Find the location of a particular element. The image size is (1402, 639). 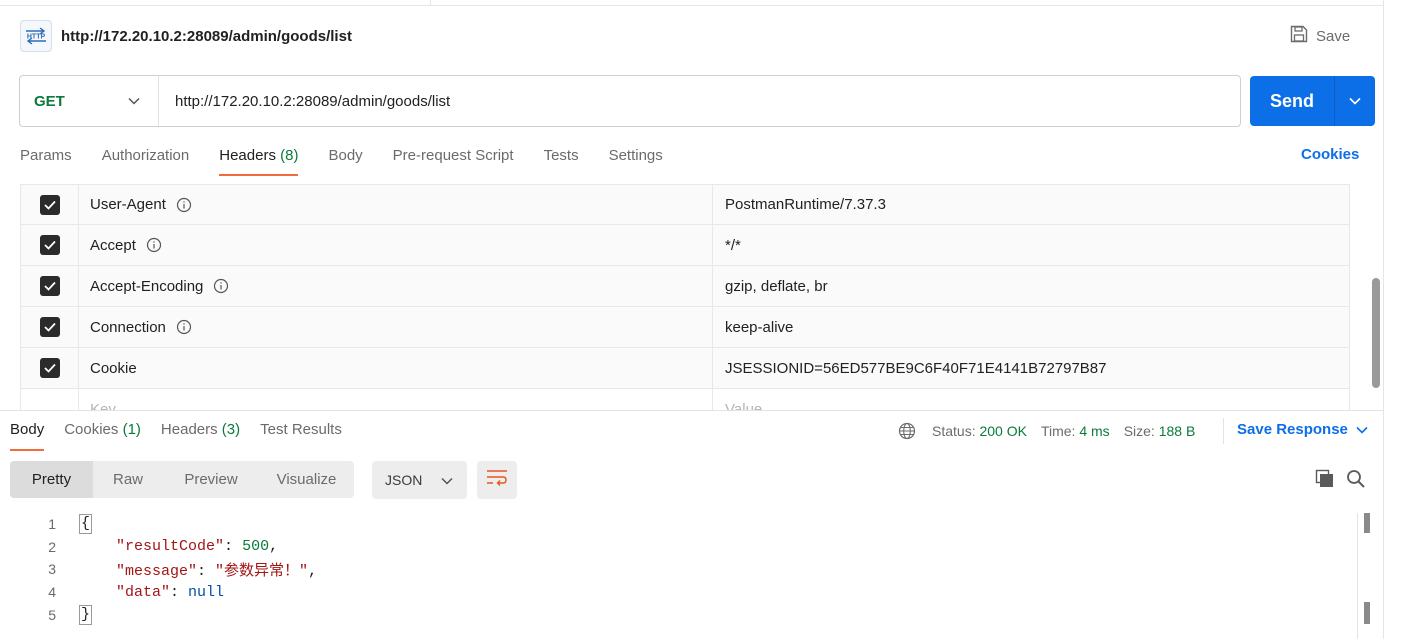

code-line: 4 "data": null is located at coordinates (680, 592).